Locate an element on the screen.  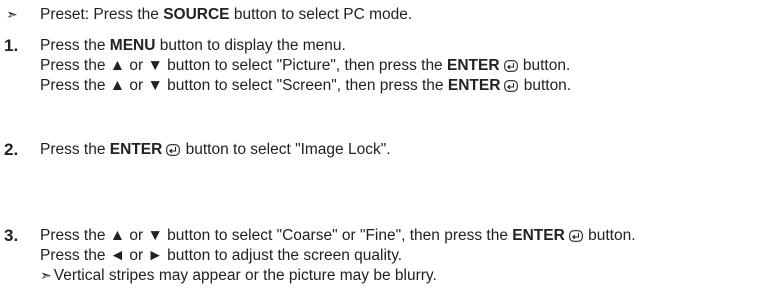
menu-label: MENU is located at coordinates (132, 45).